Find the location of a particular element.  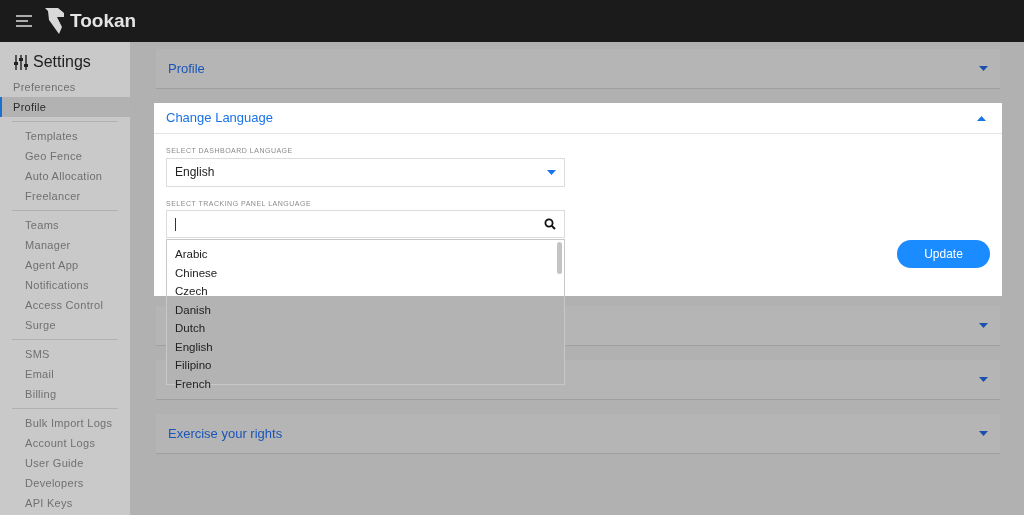

language-option: Arabic is located at coordinates (359, 254).